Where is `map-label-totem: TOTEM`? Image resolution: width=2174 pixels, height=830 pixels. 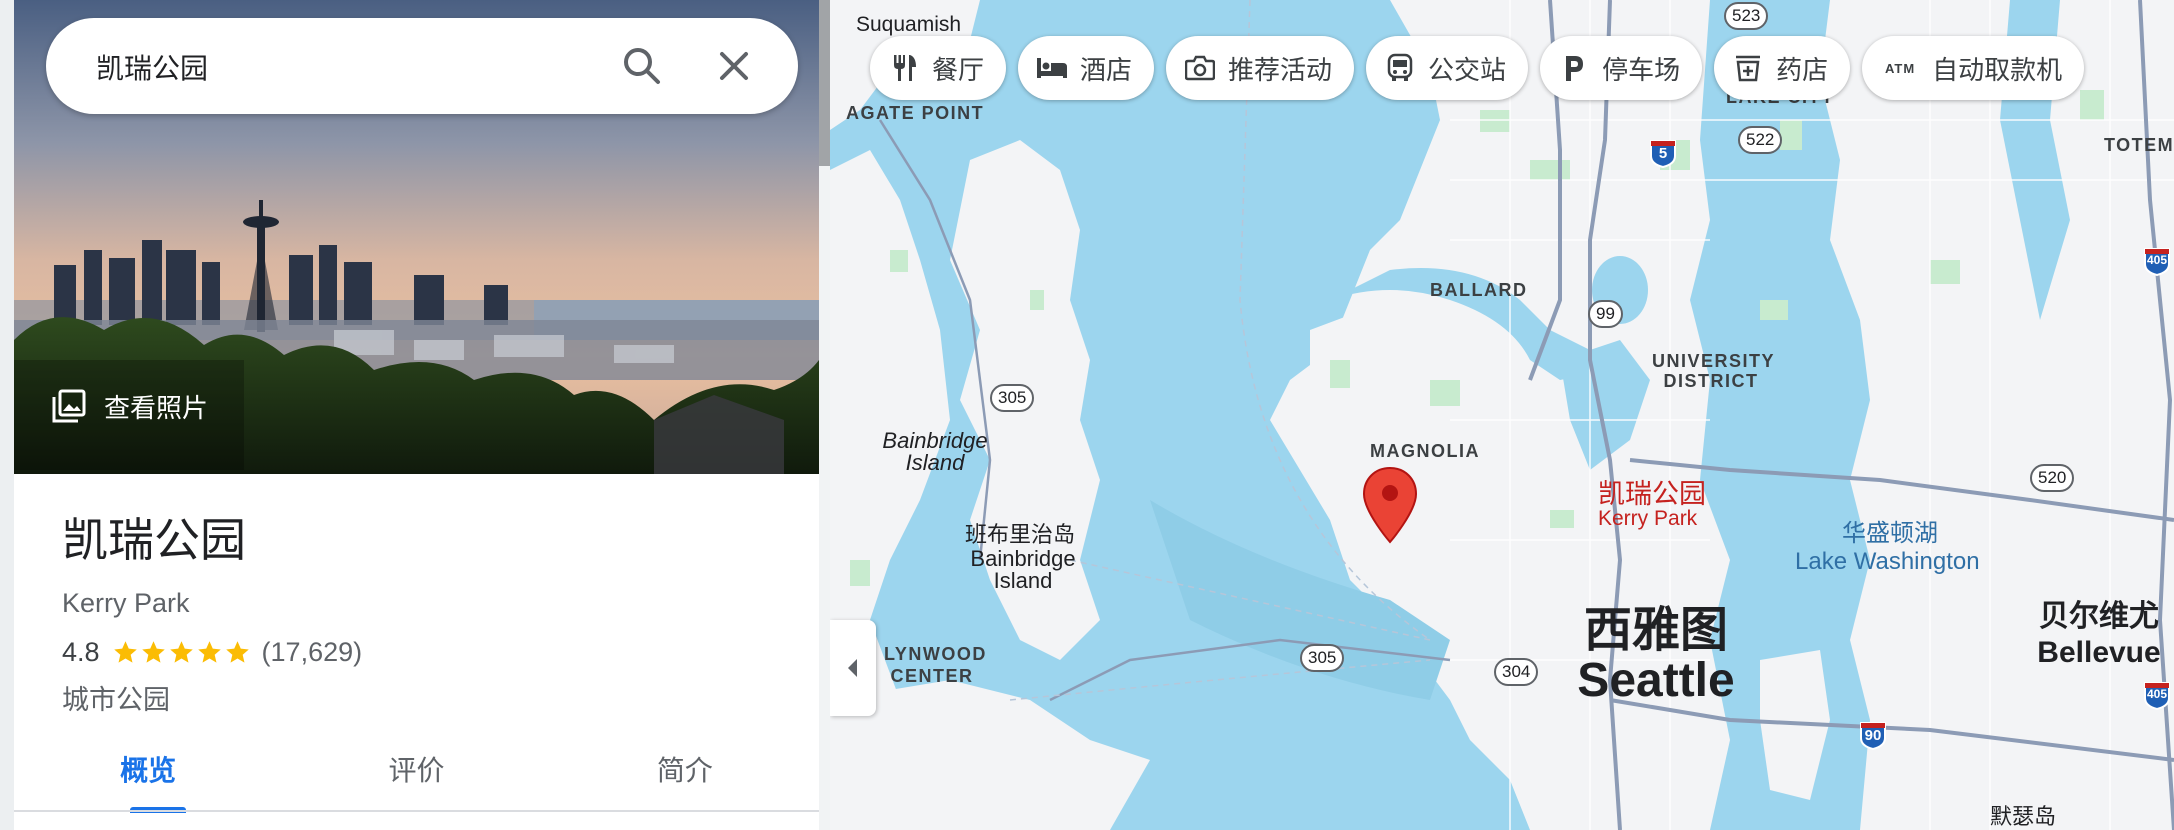
map-label-totem: TOTEM is located at coordinates (2139, 145).